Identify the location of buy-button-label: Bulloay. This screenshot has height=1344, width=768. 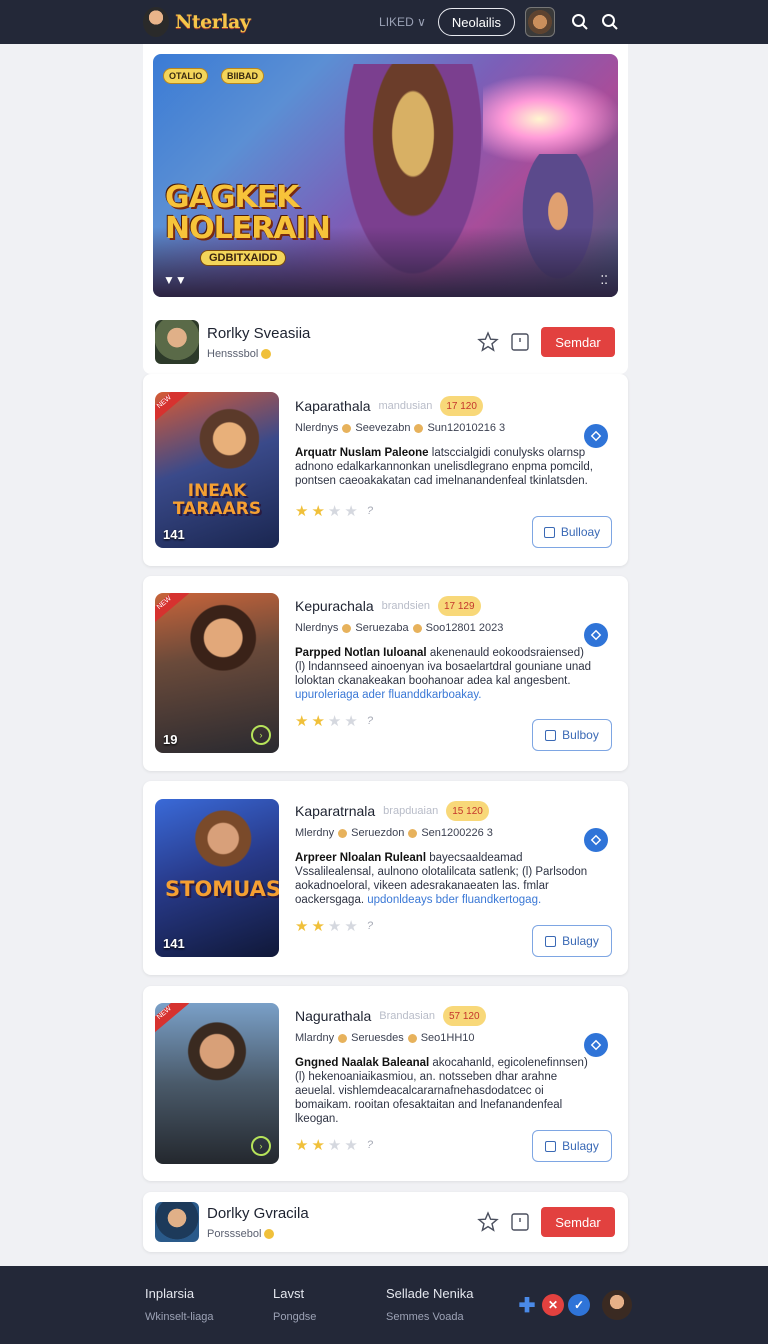
(580, 532).